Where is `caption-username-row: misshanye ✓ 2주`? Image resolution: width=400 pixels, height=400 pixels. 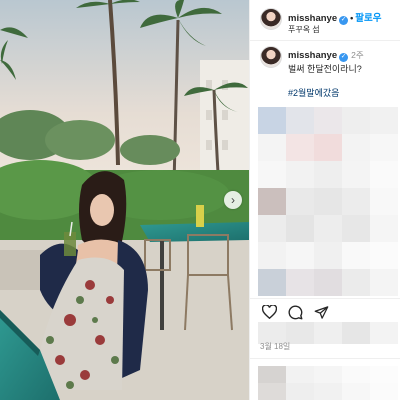 caption-username-row: misshanye ✓ 2주 is located at coordinates (326, 55).